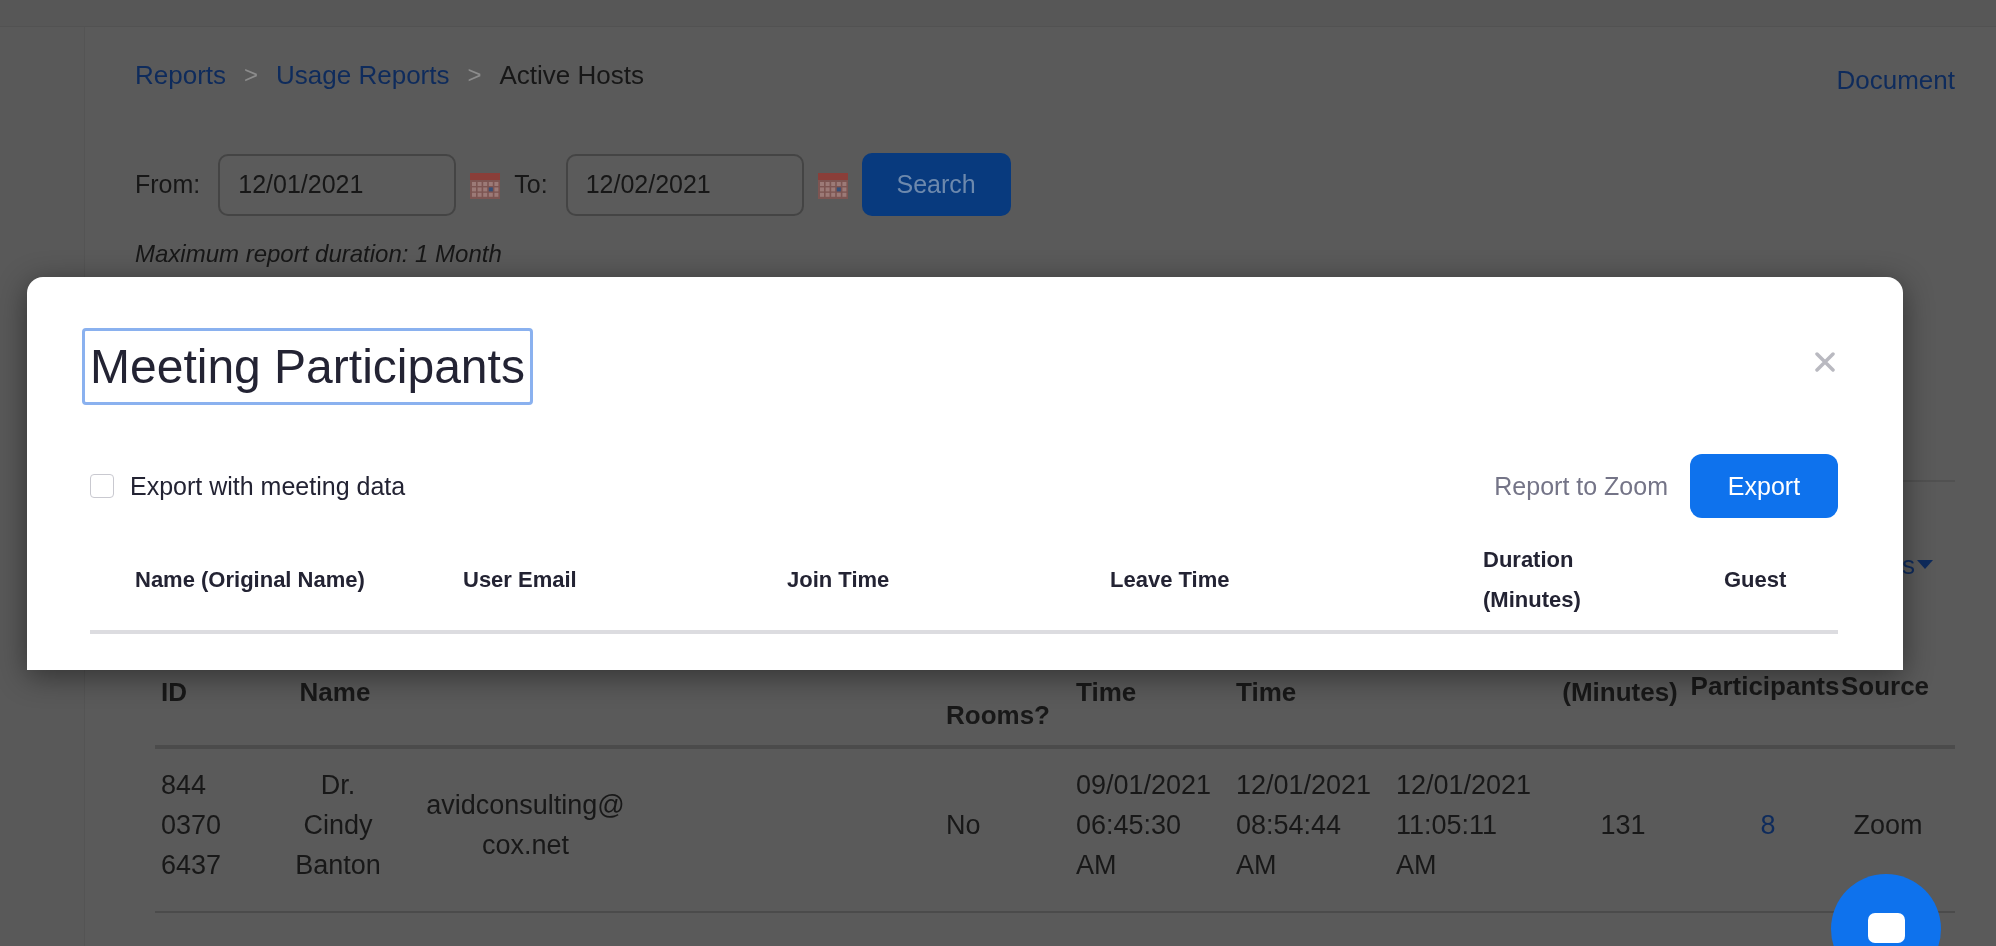 The width and height of the screenshot is (1996, 946). What do you see at coordinates (250, 580) in the screenshot?
I see `column-header: Name (Original Name)` at bounding box center [250, 580].